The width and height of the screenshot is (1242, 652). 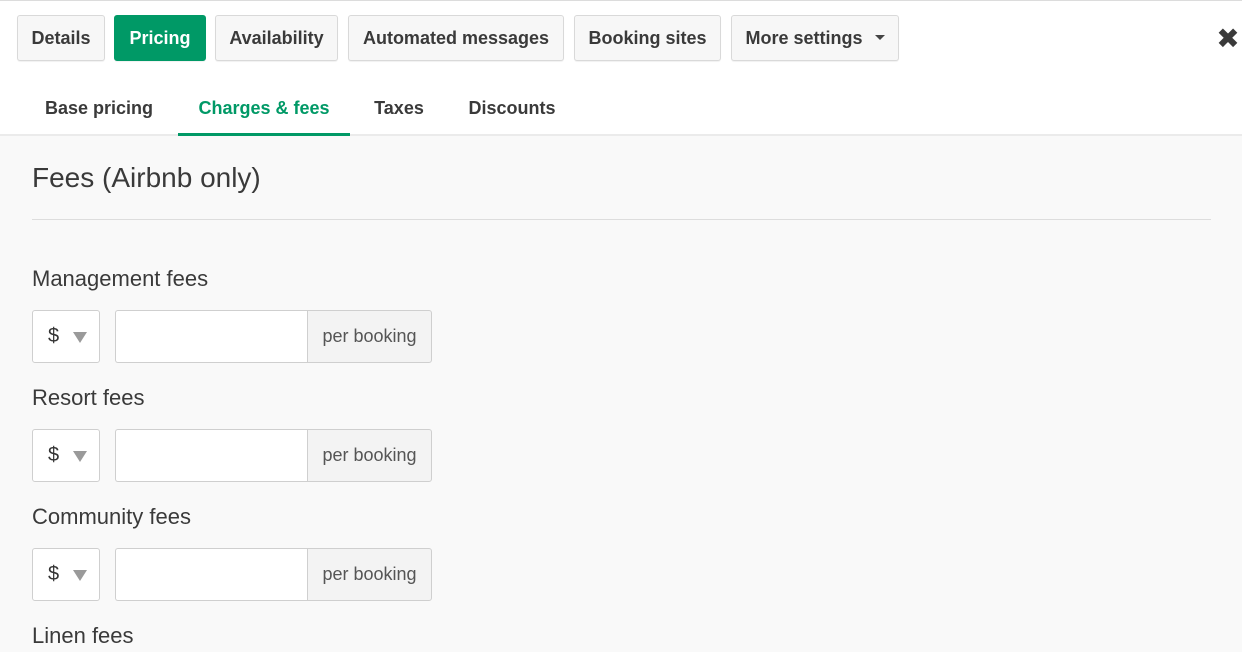 I want to click on resort-fees-label: Resort fees, so click(x=88, y=397).